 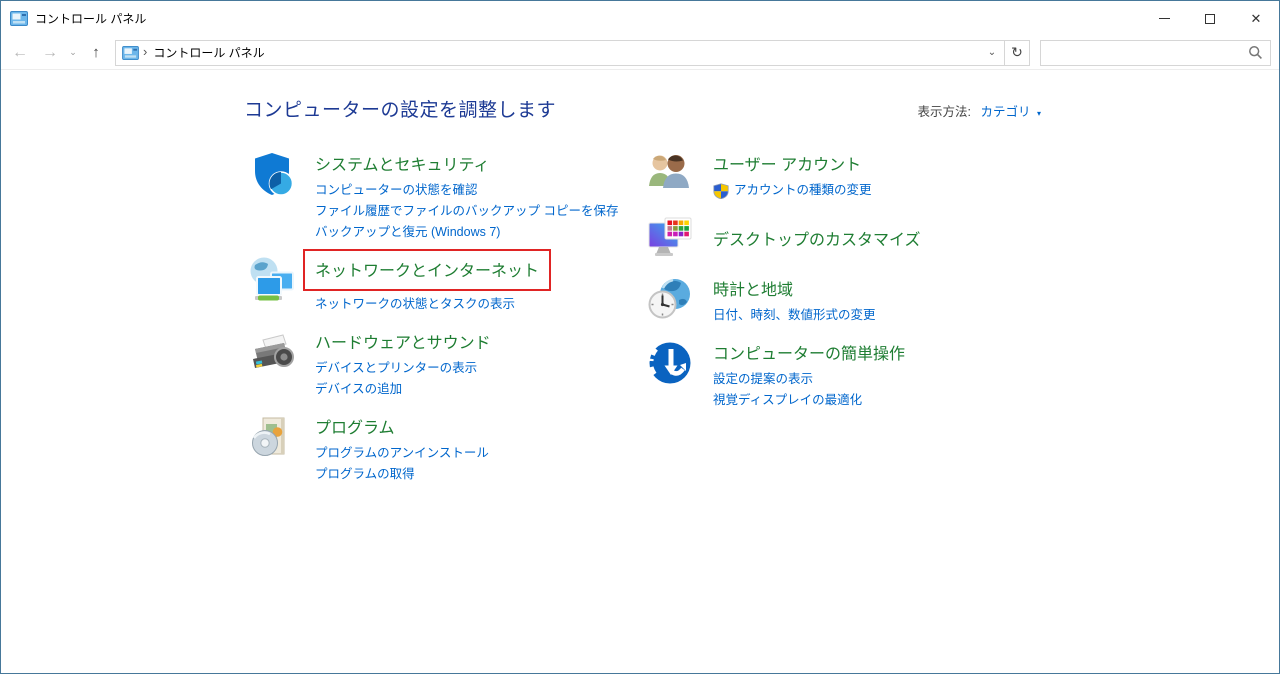 I want to click on category-title-clock-region: 時計と地域, so click(x=753, y=288).